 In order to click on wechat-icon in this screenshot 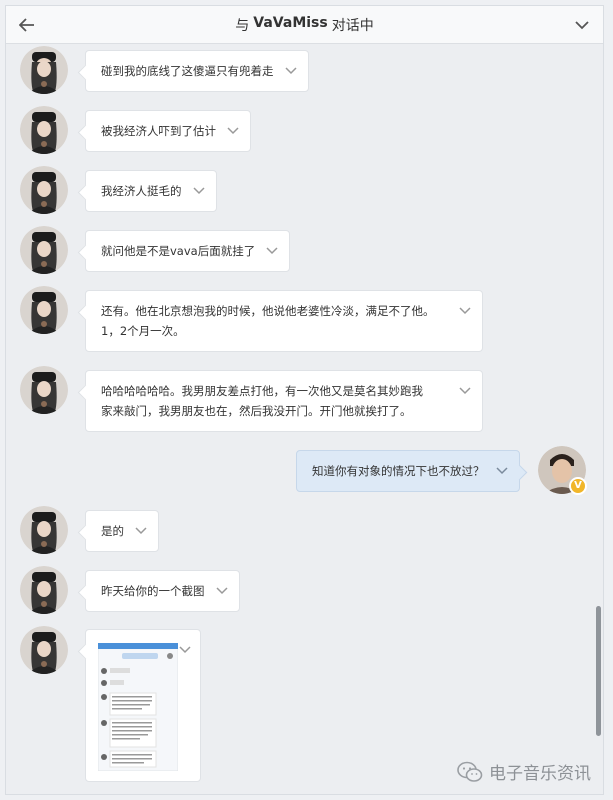, I will do `click(470, 771)`.